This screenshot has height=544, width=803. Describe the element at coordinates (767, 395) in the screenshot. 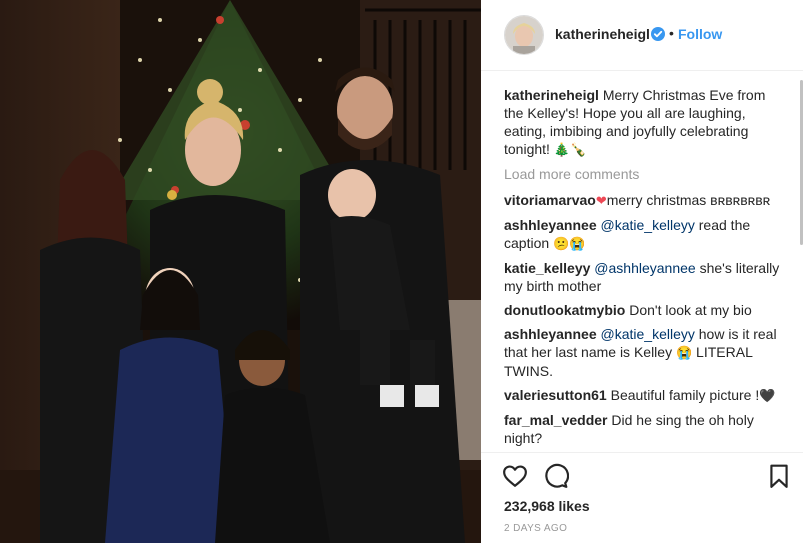

I see `comment-emoji: 🖤` at that location.